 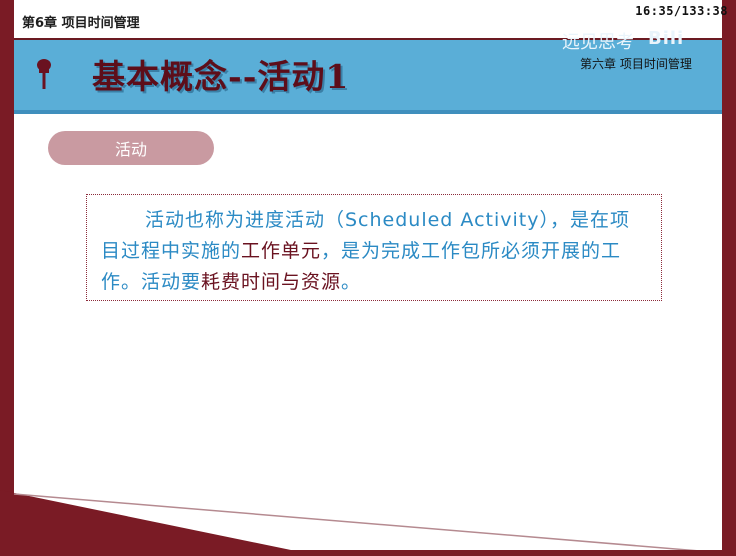 What do you see at coordinates (81, 23) in the screenshot?
I see `chapter-tag: 第6章 项目时间管理` at bounding box center [81, 23].